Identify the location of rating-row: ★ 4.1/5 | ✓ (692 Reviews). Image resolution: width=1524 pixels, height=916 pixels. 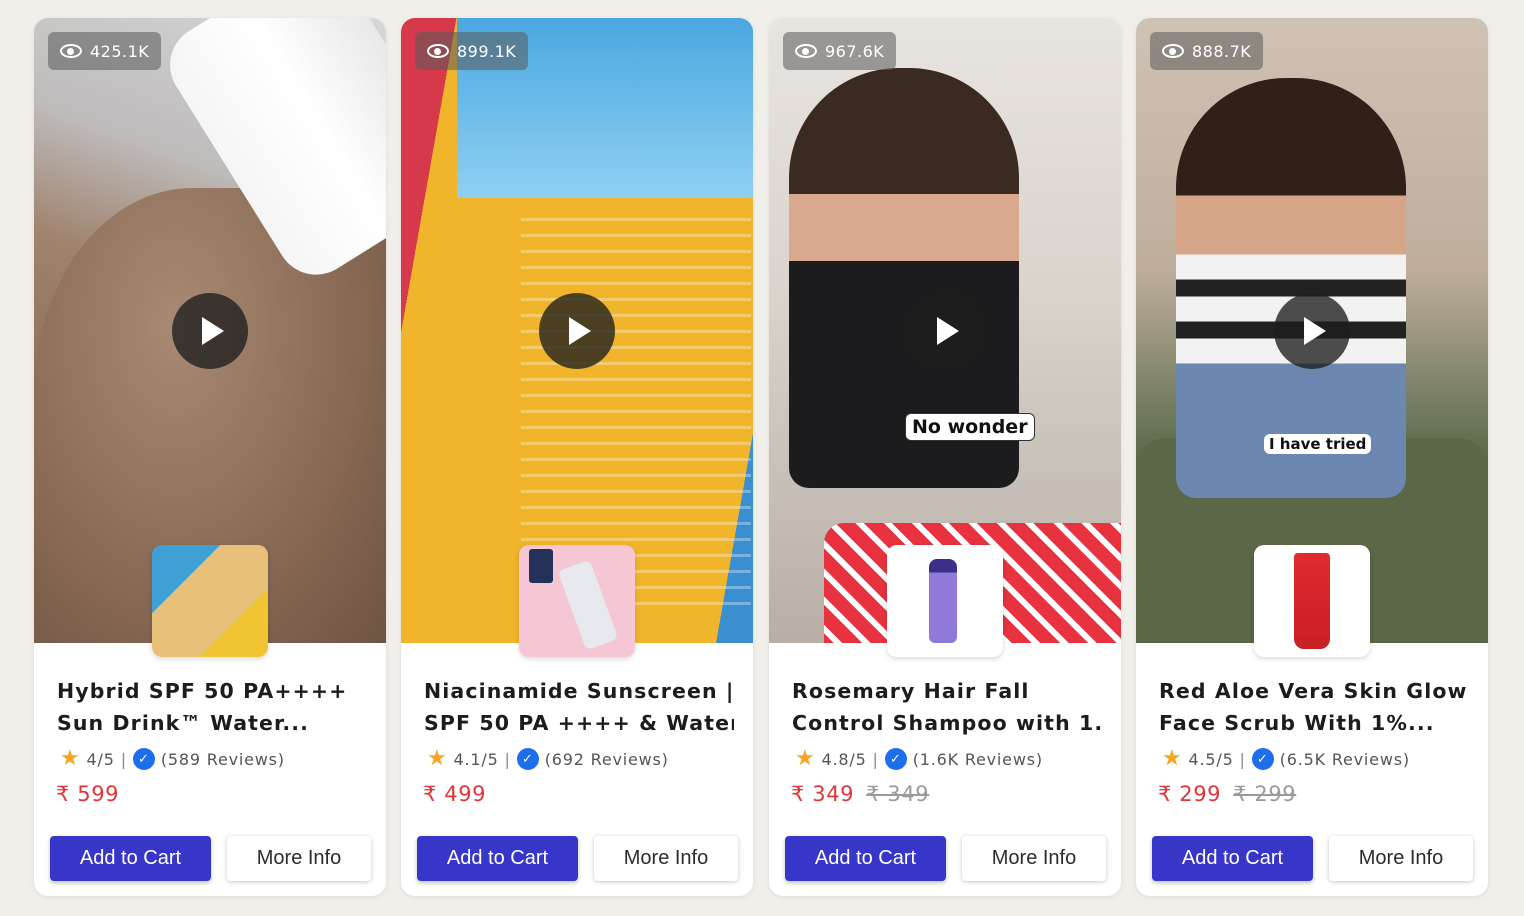
(548, 759).